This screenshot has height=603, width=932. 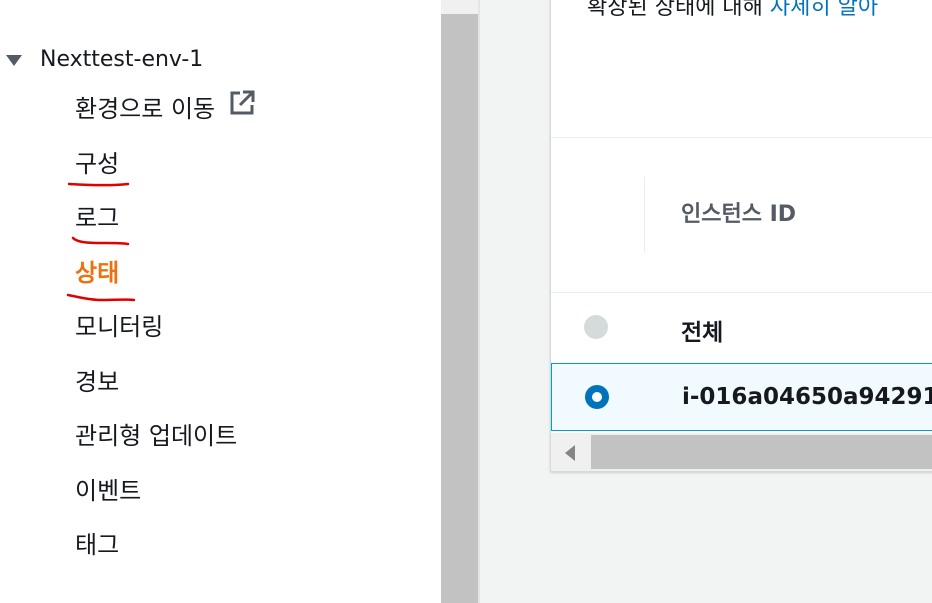 I want to click on scrollbar-track, so click(x=459, y=7).